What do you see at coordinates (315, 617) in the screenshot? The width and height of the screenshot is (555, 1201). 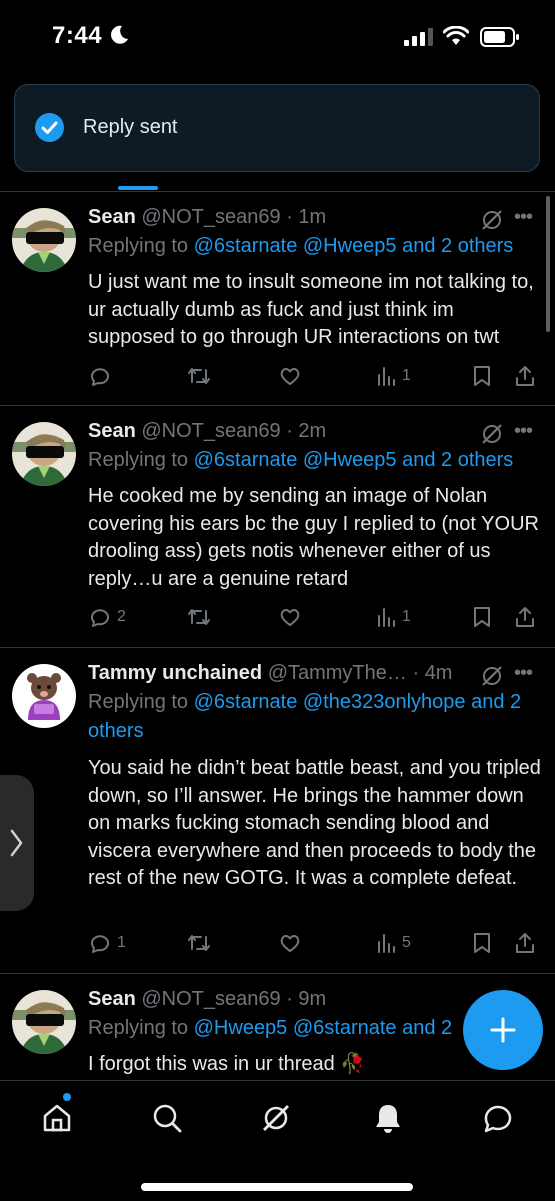 I see `tweet-actions: 2 1` at bounding box center [315, 617].